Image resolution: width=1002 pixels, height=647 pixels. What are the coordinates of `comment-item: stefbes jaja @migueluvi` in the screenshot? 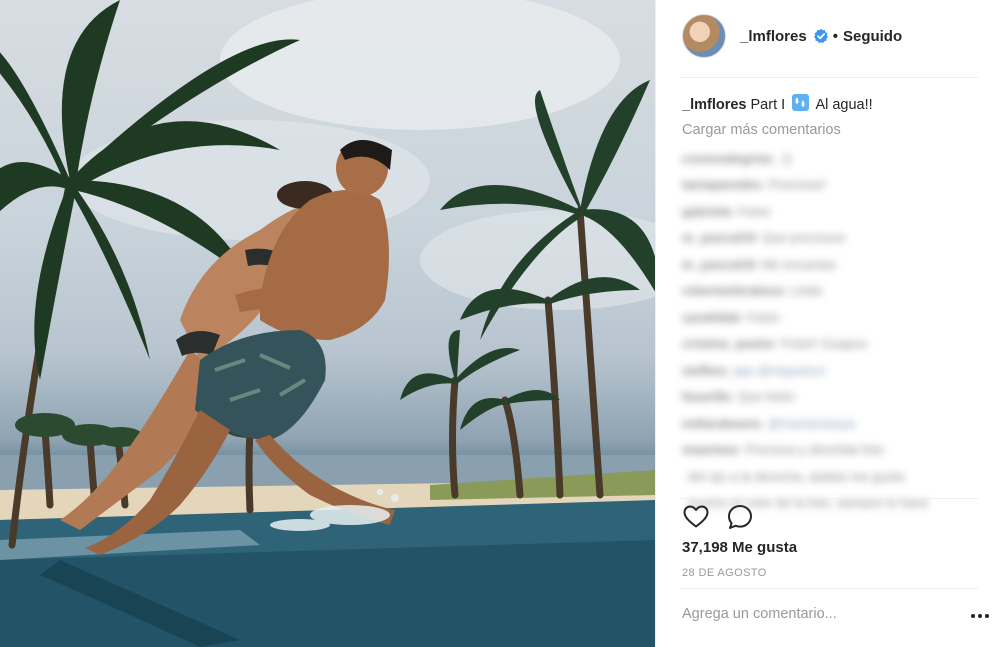 It's located at (832, 370).